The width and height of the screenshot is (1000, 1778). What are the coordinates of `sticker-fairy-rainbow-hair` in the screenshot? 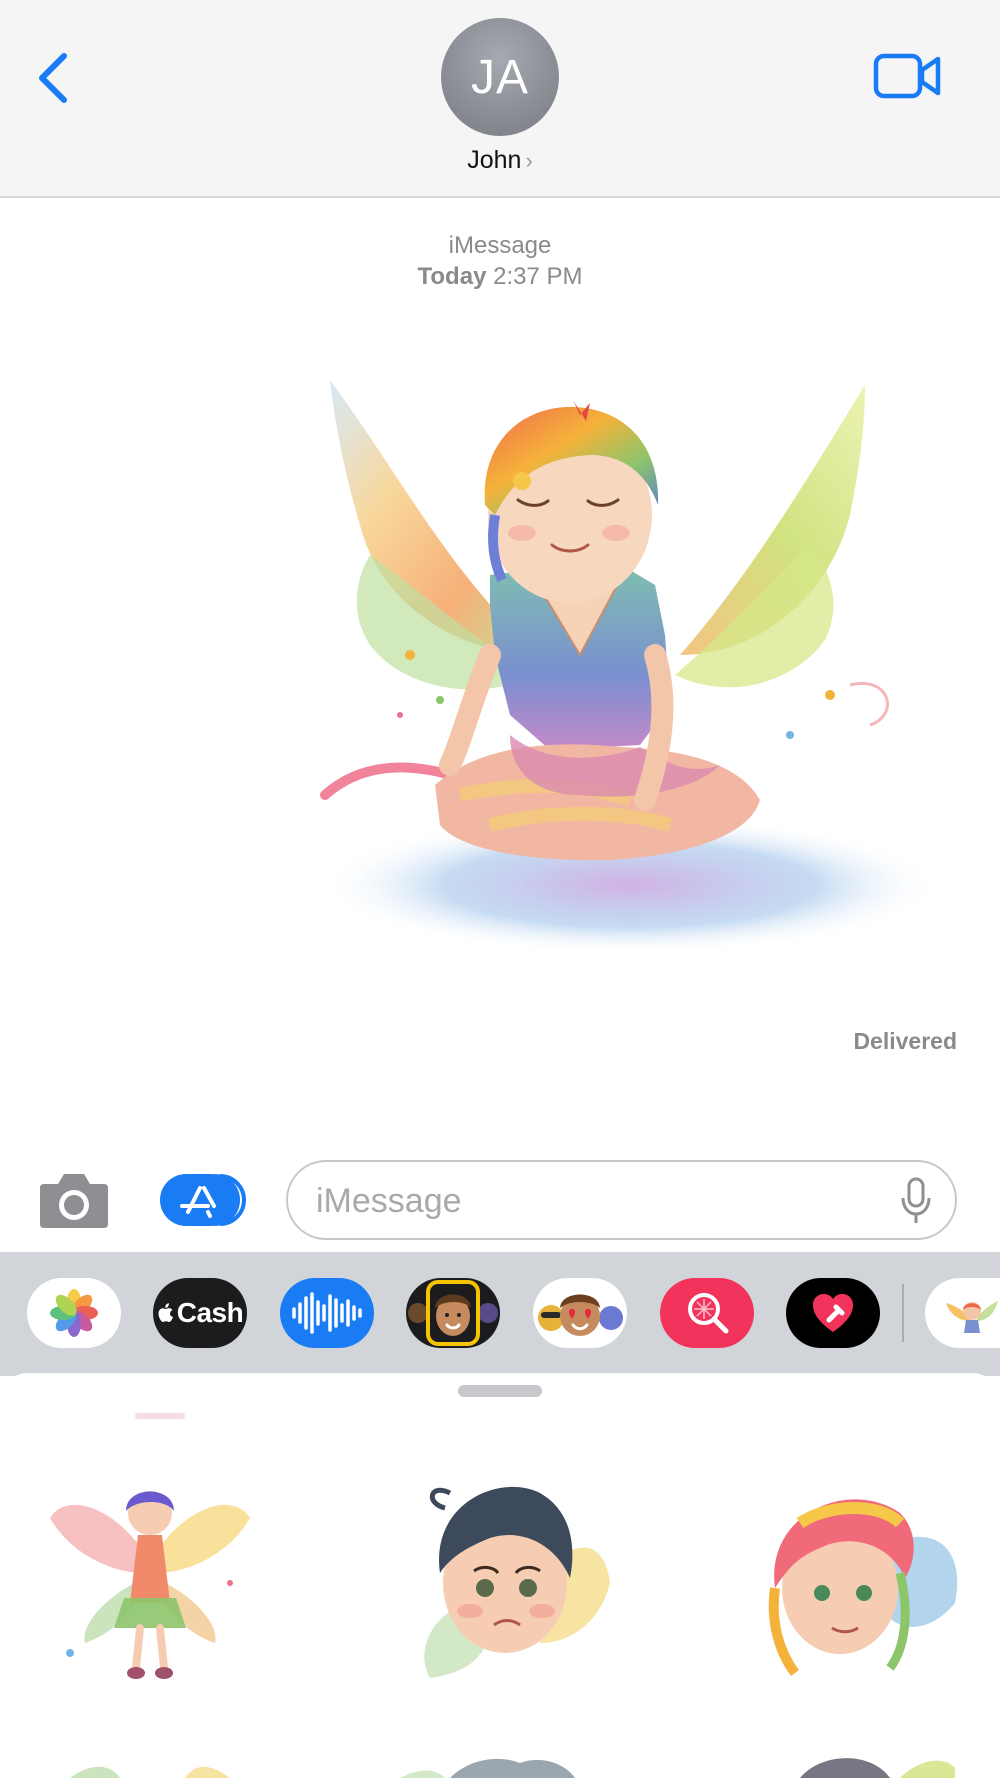 It's located at (855, 1578).